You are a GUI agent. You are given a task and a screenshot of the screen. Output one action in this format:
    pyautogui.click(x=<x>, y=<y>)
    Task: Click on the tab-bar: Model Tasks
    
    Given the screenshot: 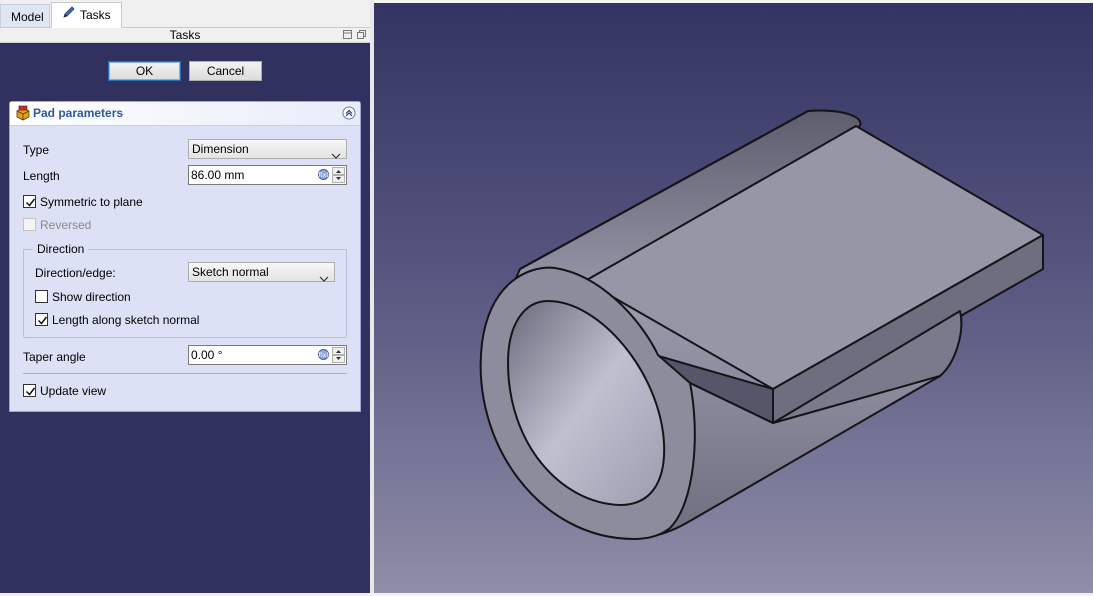 What is the action you would take?
    pyautogui.click(x=185, y=14)
    